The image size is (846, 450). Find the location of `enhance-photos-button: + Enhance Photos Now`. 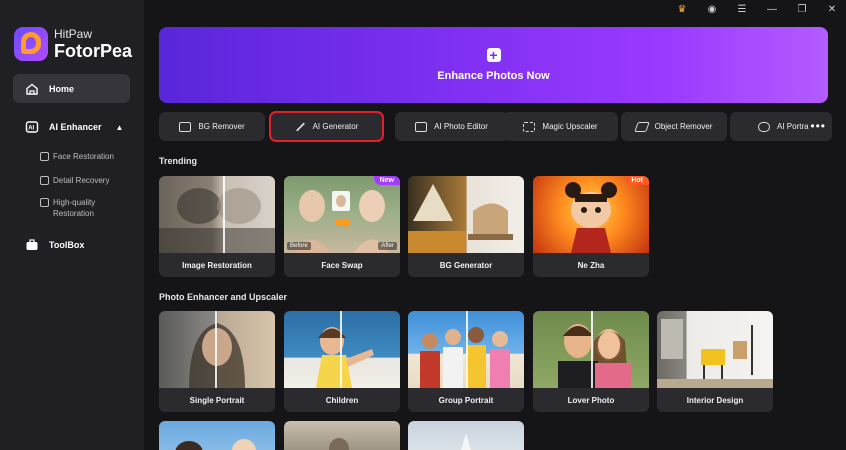

enhance-photos-button: + Enhance Photos Now is located at coordinates (493, 65).